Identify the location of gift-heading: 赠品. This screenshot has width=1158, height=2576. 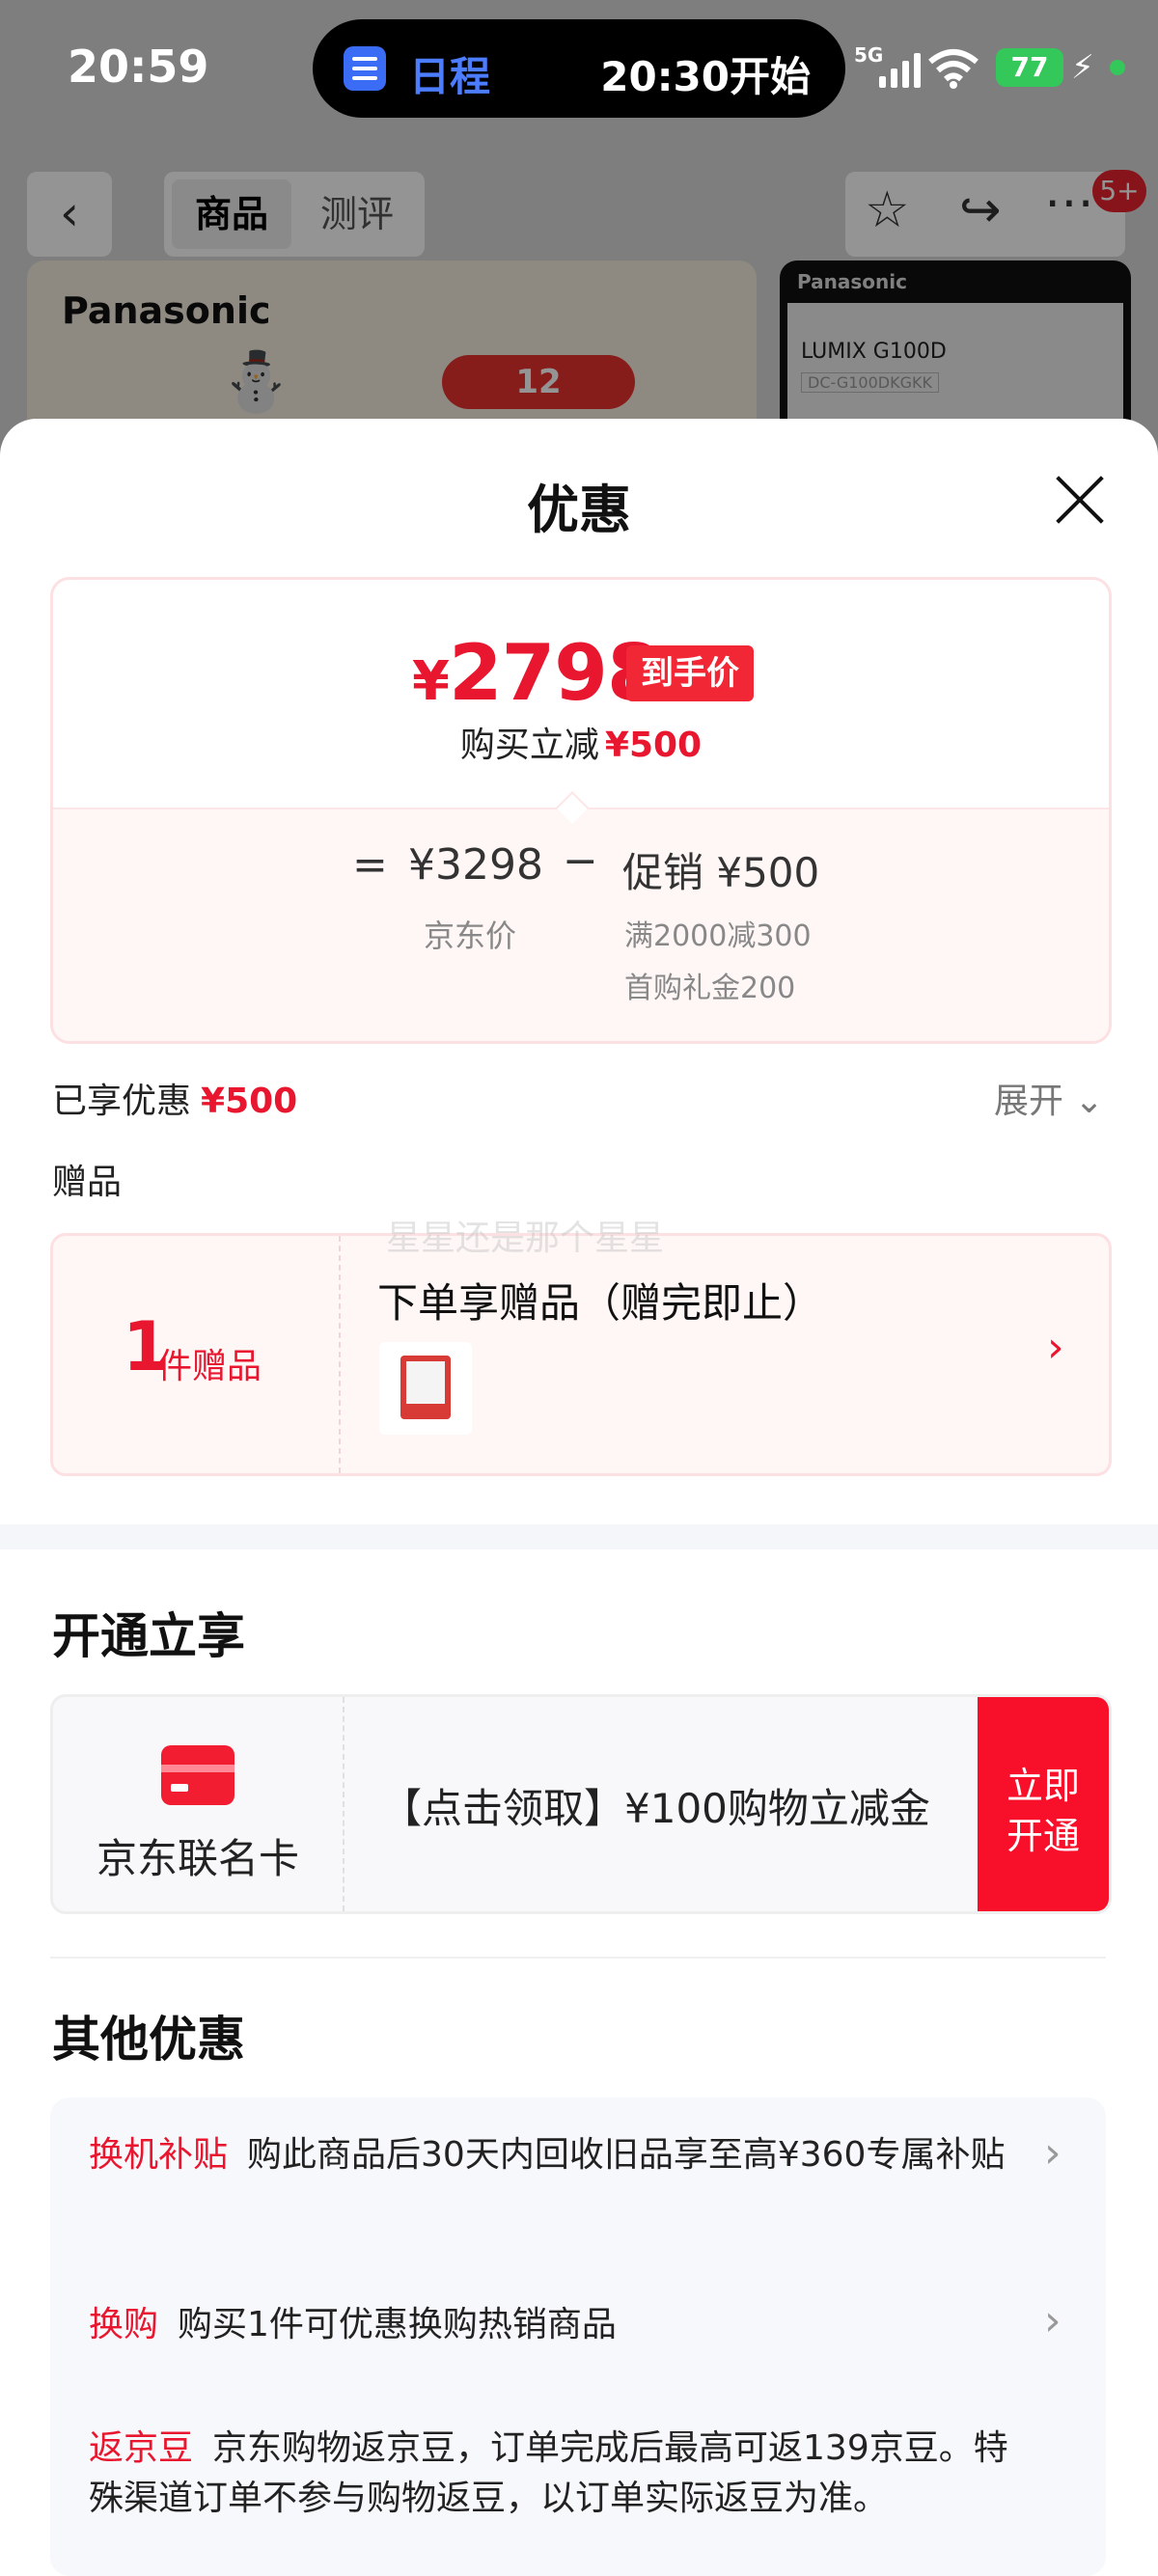
(87, 1182).